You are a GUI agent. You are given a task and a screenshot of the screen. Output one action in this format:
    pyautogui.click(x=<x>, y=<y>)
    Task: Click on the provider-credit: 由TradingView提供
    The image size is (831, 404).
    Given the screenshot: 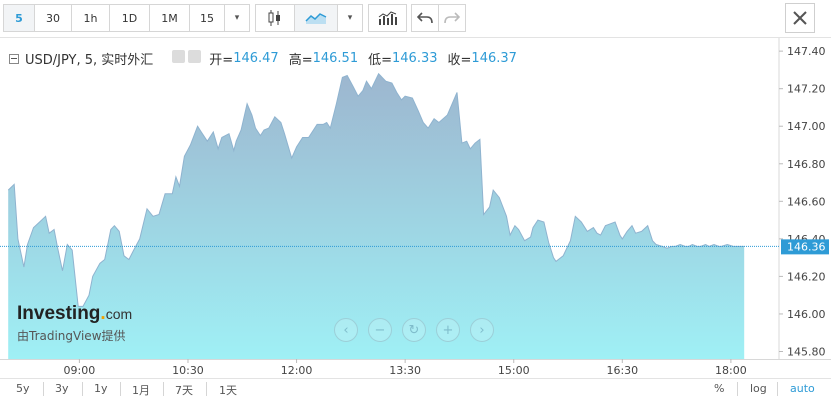 What is the action you would take?
    pyautogui.click(x=71, y=336)
    